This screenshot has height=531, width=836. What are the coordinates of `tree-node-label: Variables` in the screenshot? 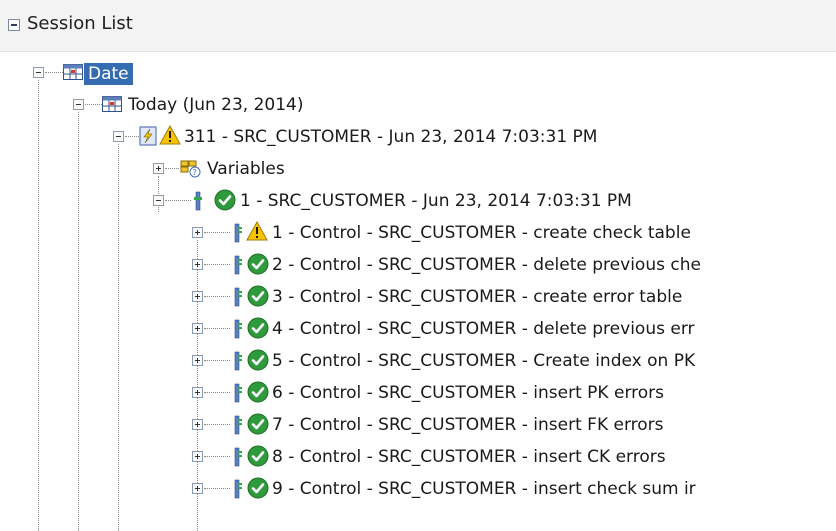 It's located at (246, 169).